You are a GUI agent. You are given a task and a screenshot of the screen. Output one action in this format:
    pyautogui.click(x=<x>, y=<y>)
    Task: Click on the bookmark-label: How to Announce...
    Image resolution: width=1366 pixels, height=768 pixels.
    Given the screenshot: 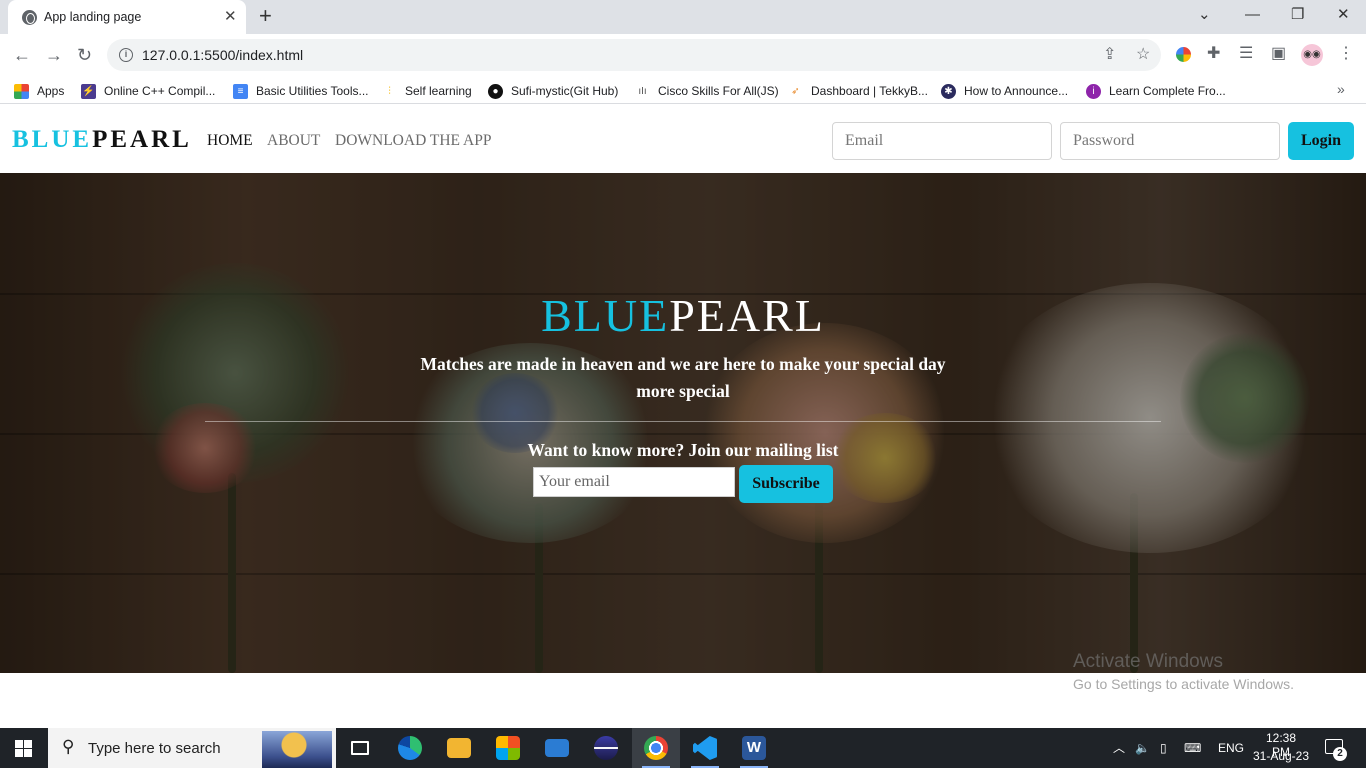 What is the action you would take?
    pyautogui.click(x=1016, y=91)
    